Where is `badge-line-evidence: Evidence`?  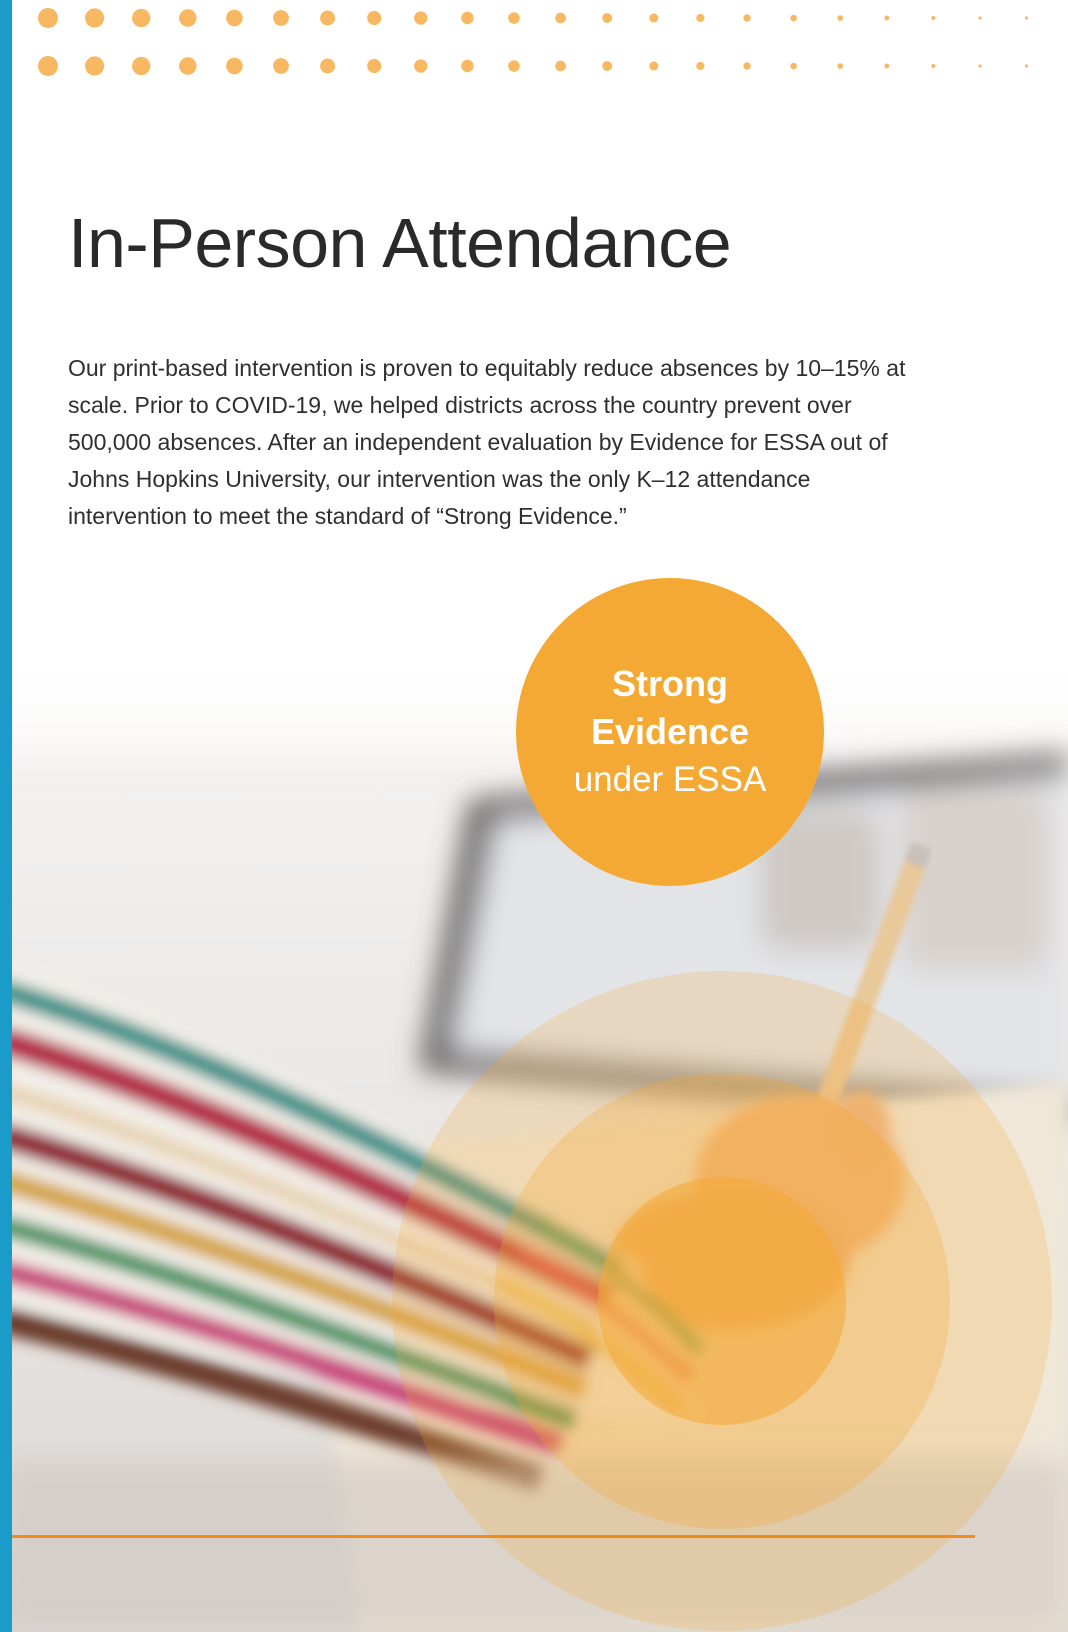 badge-line-evidence: Evidence is located at coordinates (670, 731).